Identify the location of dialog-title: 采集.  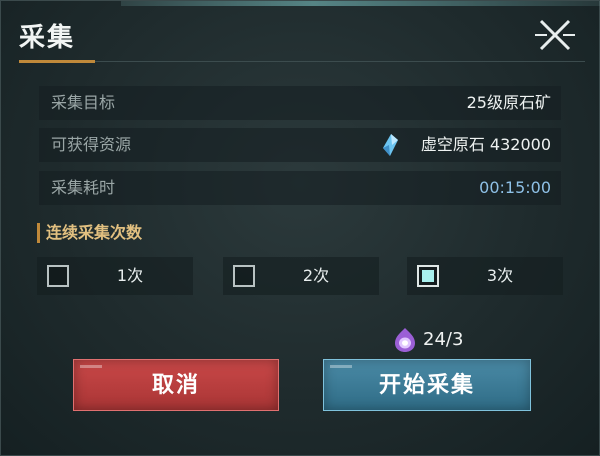
(47, 38).